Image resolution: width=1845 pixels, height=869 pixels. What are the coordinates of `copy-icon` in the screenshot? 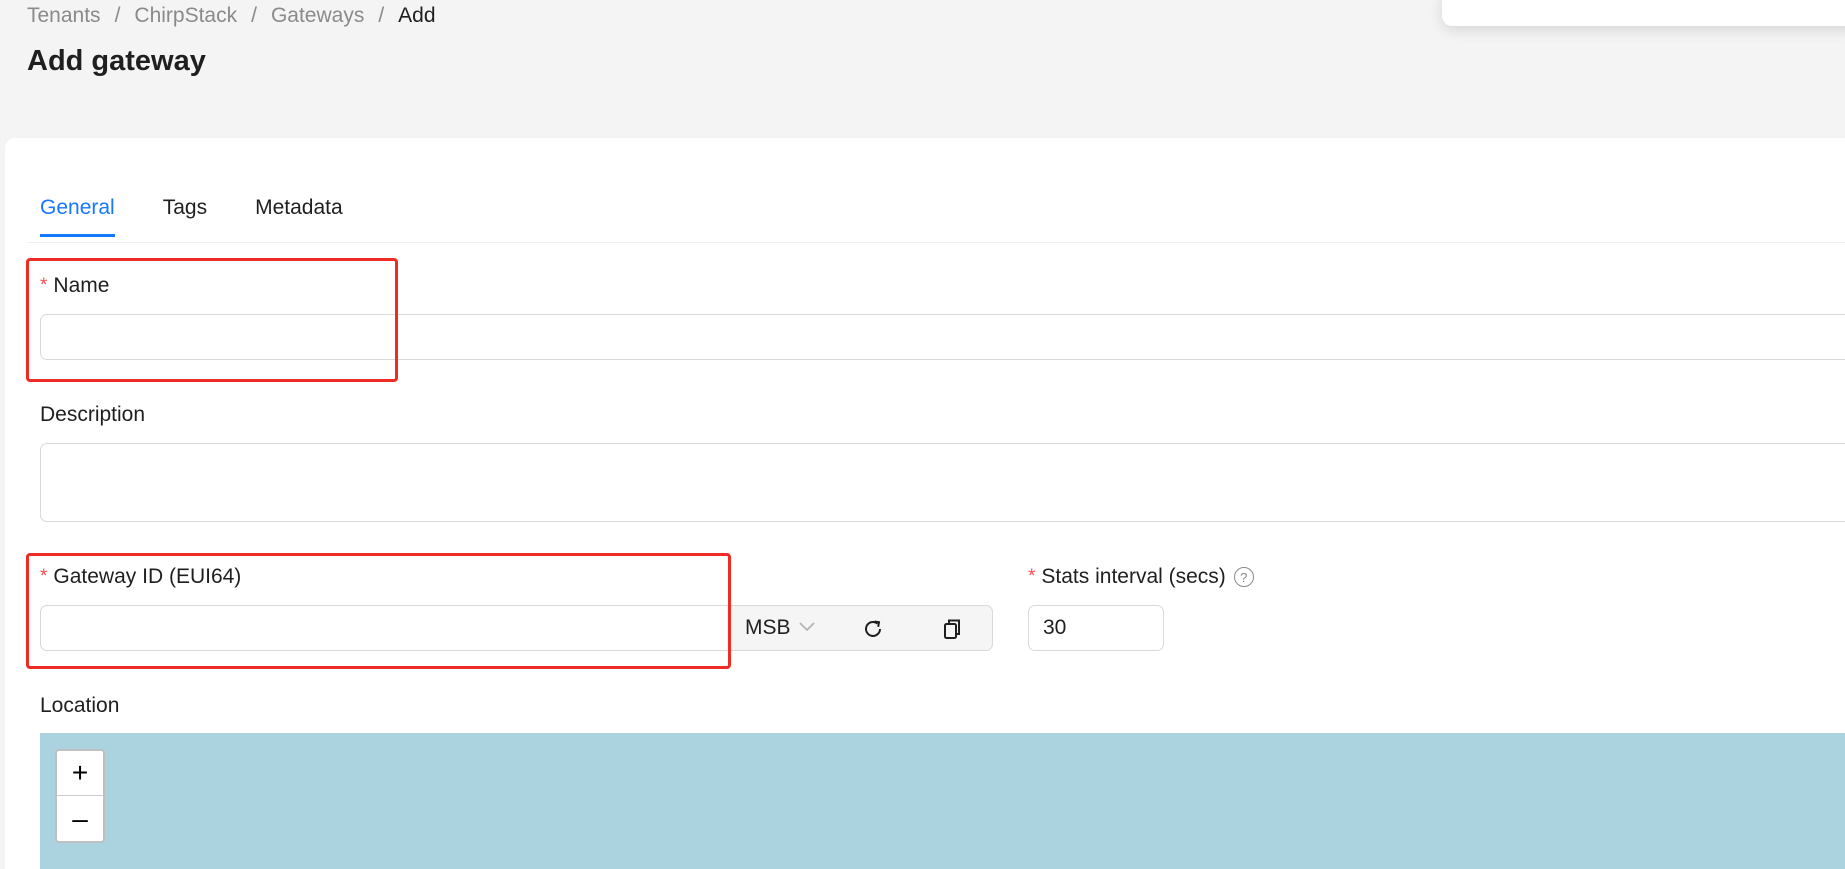 It's located at (952, 629).